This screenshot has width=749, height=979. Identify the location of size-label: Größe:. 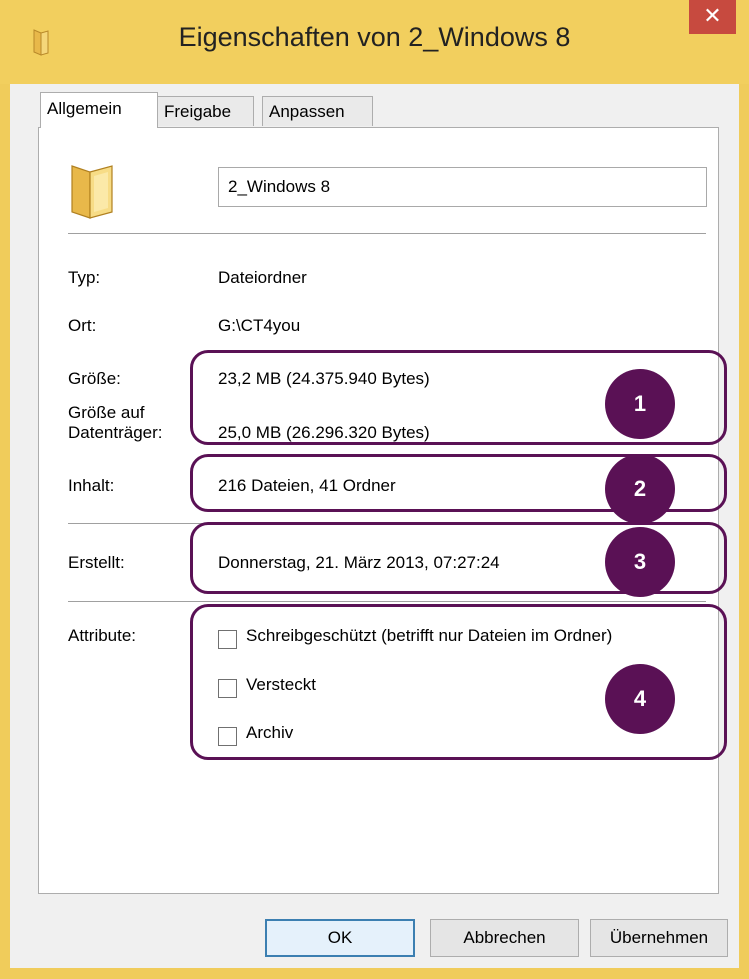
(94, 378).